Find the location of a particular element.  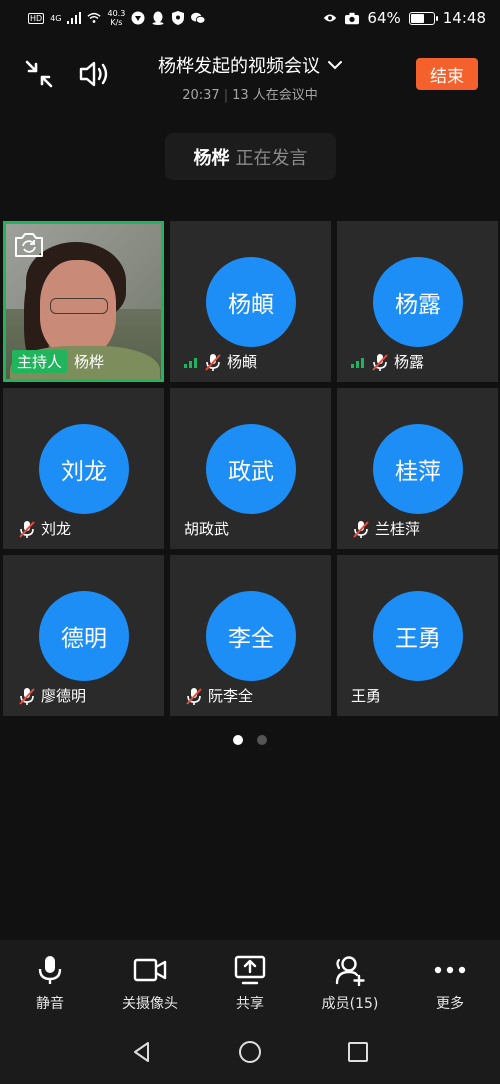

battery-fill is located at coordinates (417, 18).